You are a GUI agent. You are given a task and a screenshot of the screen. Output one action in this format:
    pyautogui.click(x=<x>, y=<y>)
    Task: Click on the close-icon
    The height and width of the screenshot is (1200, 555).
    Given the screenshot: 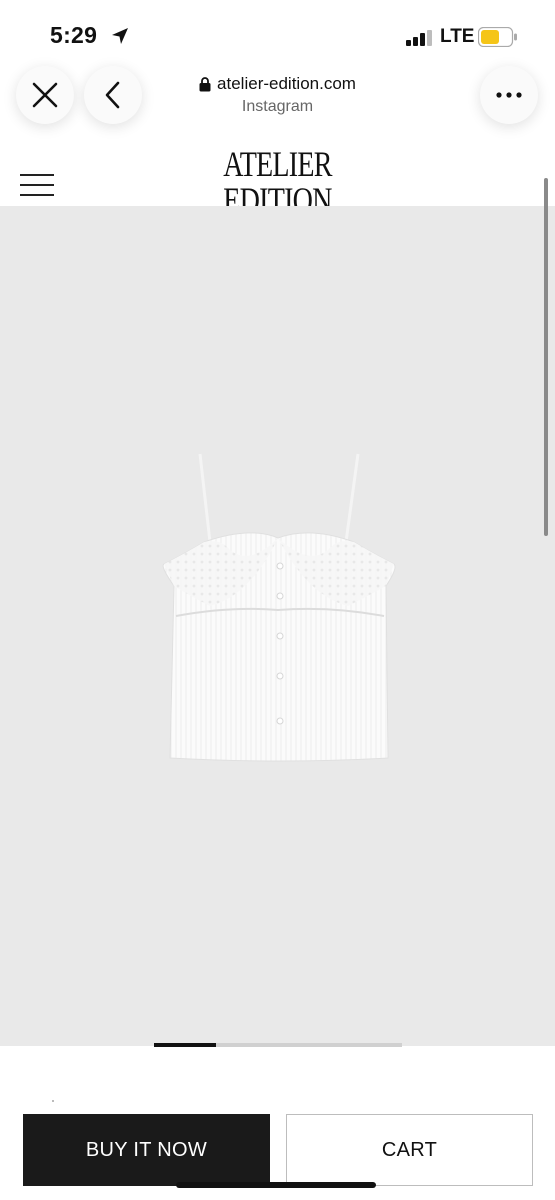 What is the action you would take?
    pyautogui.click(x=45, y=95)
    